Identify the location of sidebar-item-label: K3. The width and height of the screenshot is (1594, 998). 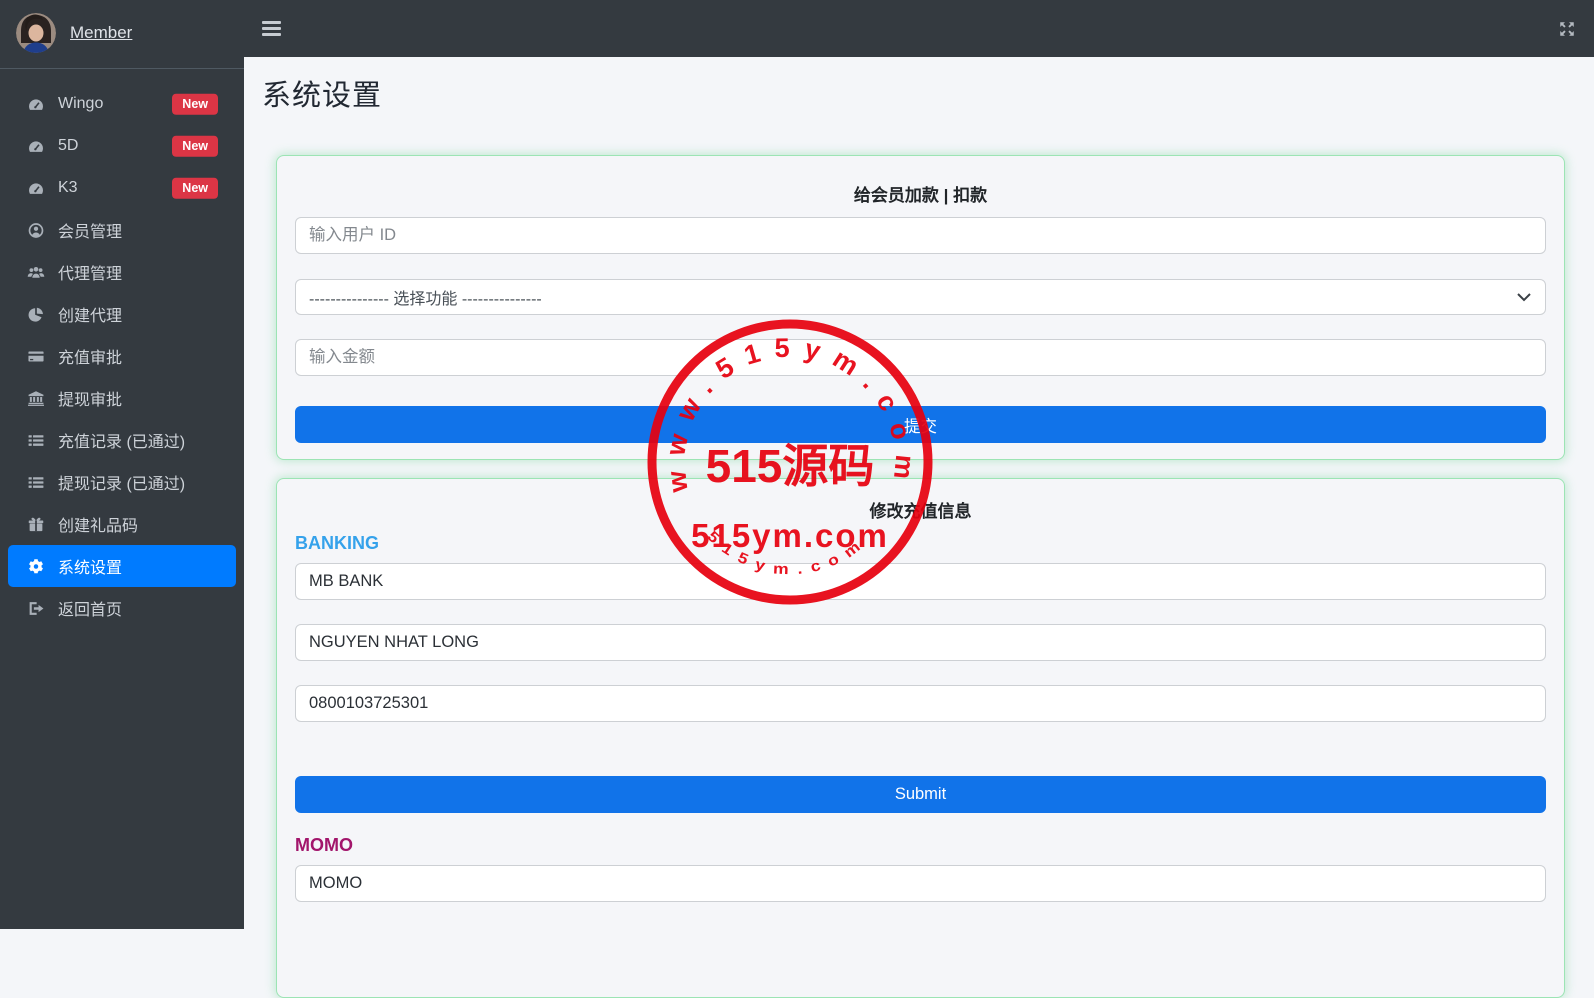
(68, 188).